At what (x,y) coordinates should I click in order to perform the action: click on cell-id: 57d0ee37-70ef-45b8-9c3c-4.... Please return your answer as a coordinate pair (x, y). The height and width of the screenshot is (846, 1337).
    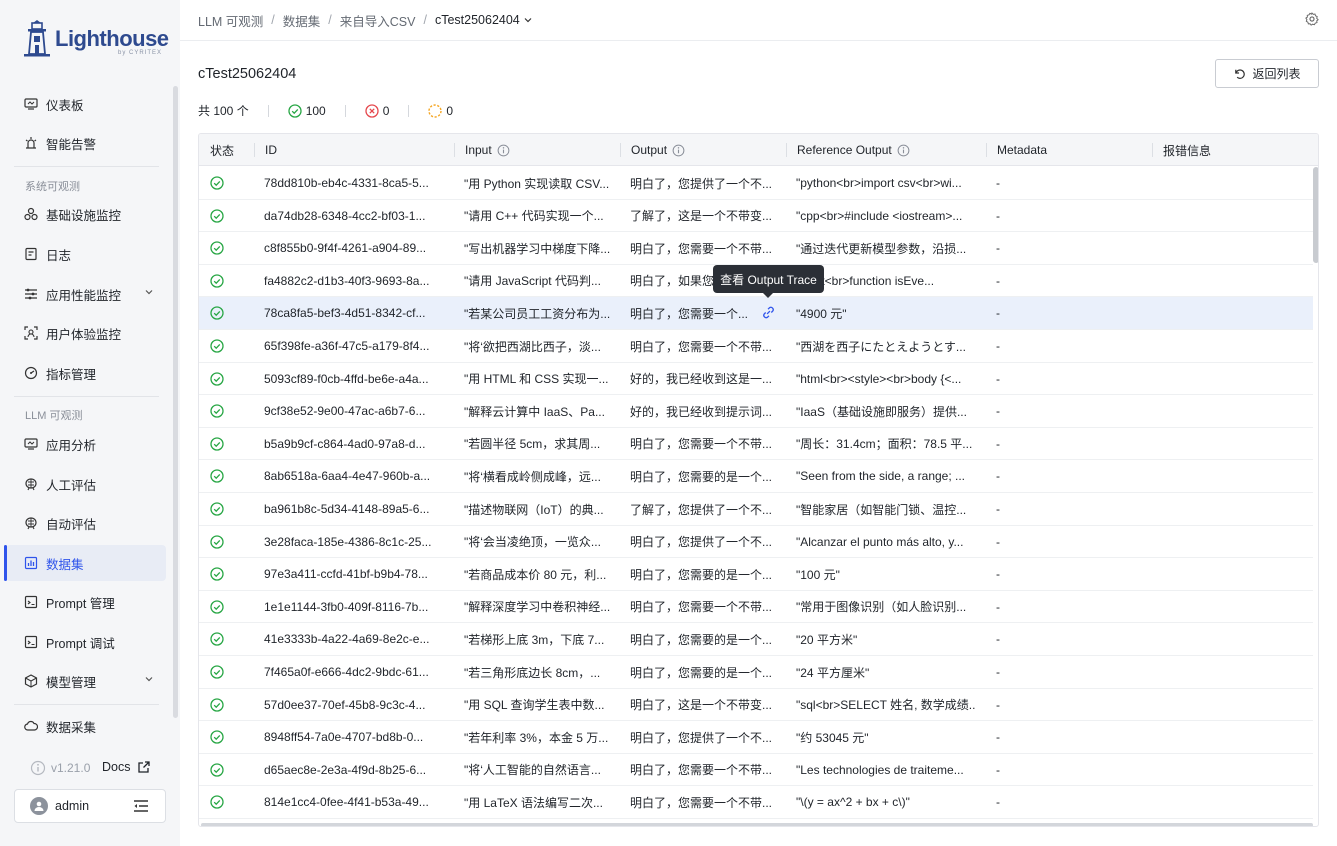
    Looking at the image, I should click on (356, 705).